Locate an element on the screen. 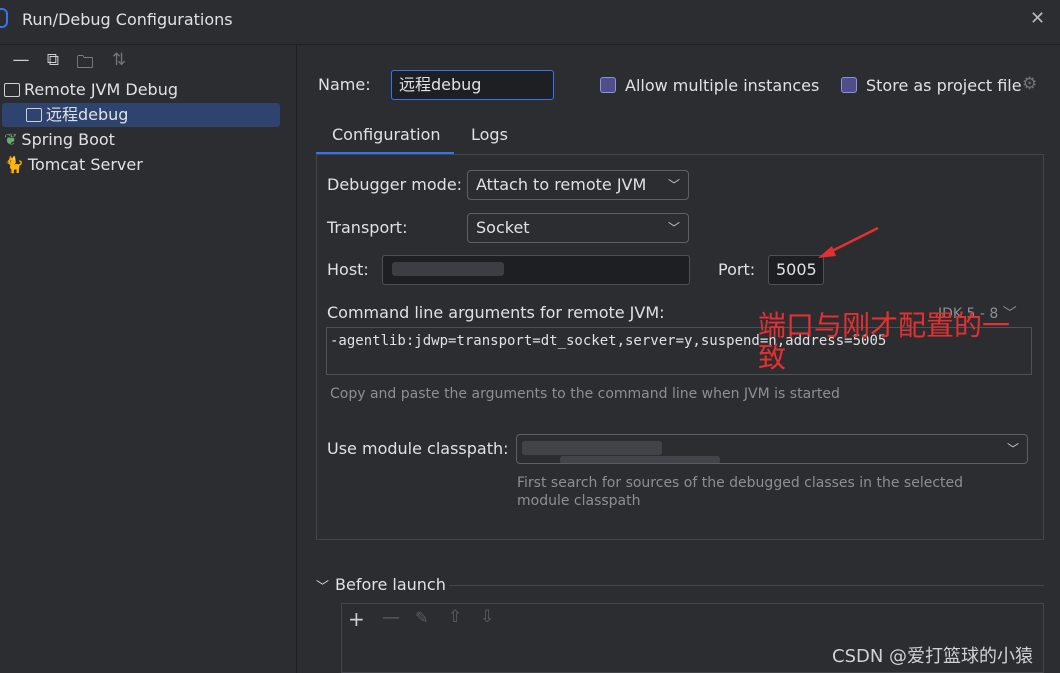  copy-icon: ⧉ is located at coordinates (53, 60).